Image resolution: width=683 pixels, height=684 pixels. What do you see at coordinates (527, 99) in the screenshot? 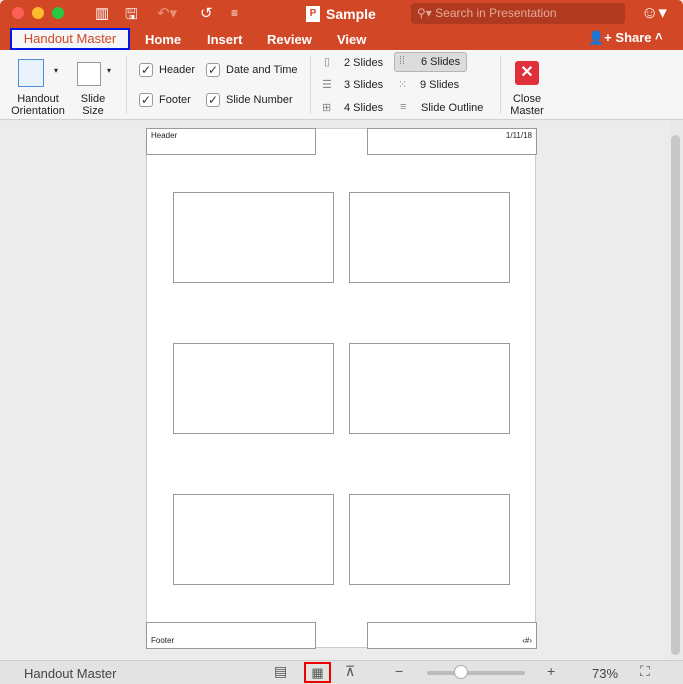
I see `label: Close` at bounding box center [527, 99].